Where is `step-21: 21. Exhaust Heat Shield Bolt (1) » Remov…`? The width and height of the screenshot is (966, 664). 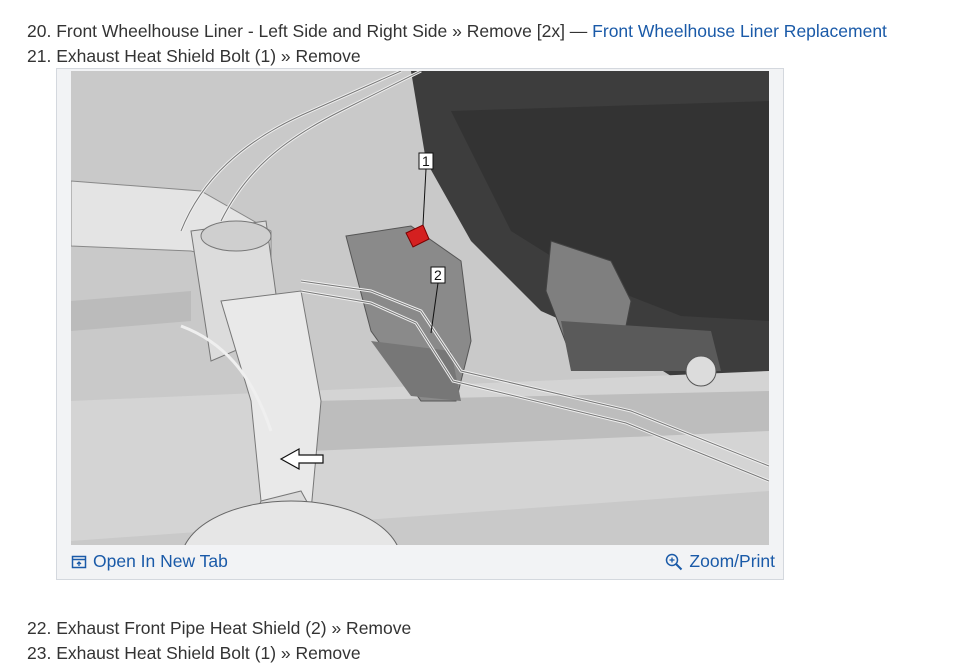 step-21: 21. Exhaust Heat Shield Bolt (1) » Remov… is located at coordinates (194, 56).